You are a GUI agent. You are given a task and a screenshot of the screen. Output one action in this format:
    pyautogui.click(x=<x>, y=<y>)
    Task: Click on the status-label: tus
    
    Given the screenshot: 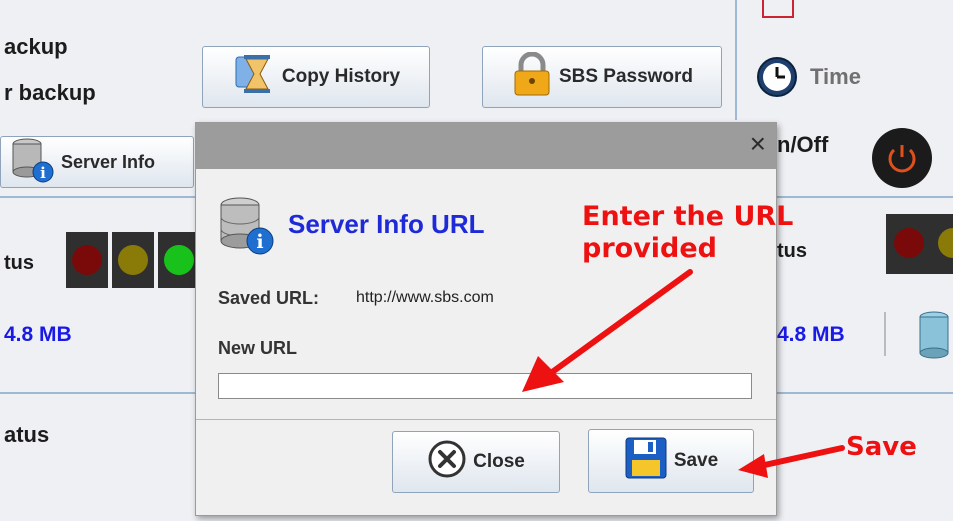 What is the action you would take?
    pyautogui.click(x=19, y=263)
    